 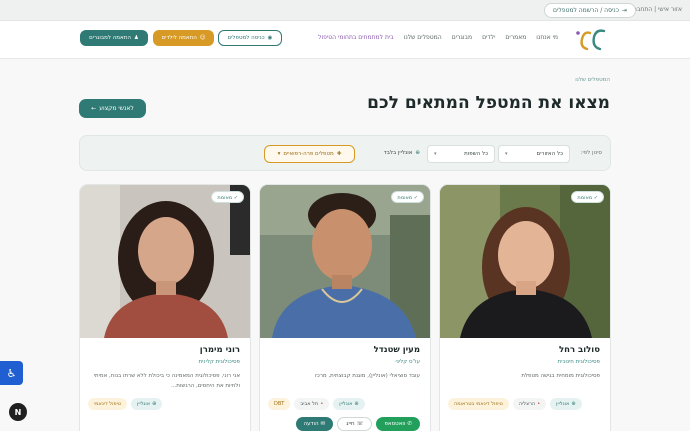 I want to click on pro-login-label: כניסה / הרשמה למטפלים, so click(x=586, y=10).